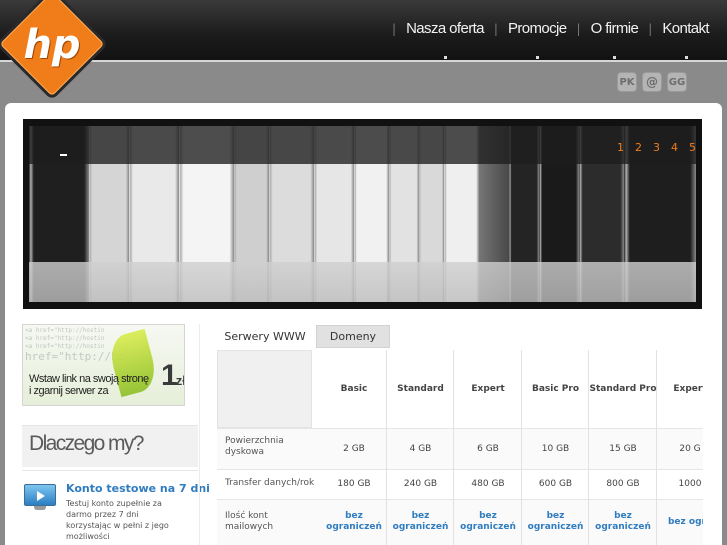  I want to click on table-cell-link: bez ogra, so click(680, 522).